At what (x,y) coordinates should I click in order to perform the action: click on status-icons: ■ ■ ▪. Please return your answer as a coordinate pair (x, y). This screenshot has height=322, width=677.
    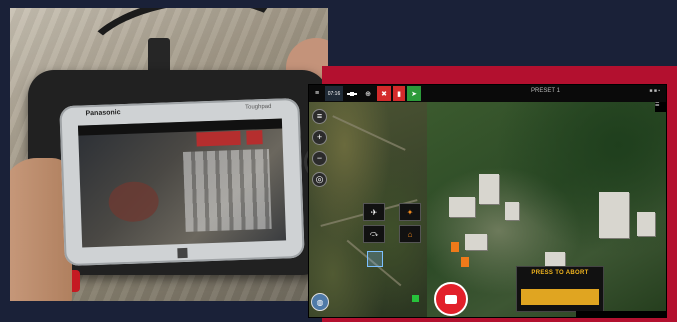
    Looking at the image, I should click on (654, 91).